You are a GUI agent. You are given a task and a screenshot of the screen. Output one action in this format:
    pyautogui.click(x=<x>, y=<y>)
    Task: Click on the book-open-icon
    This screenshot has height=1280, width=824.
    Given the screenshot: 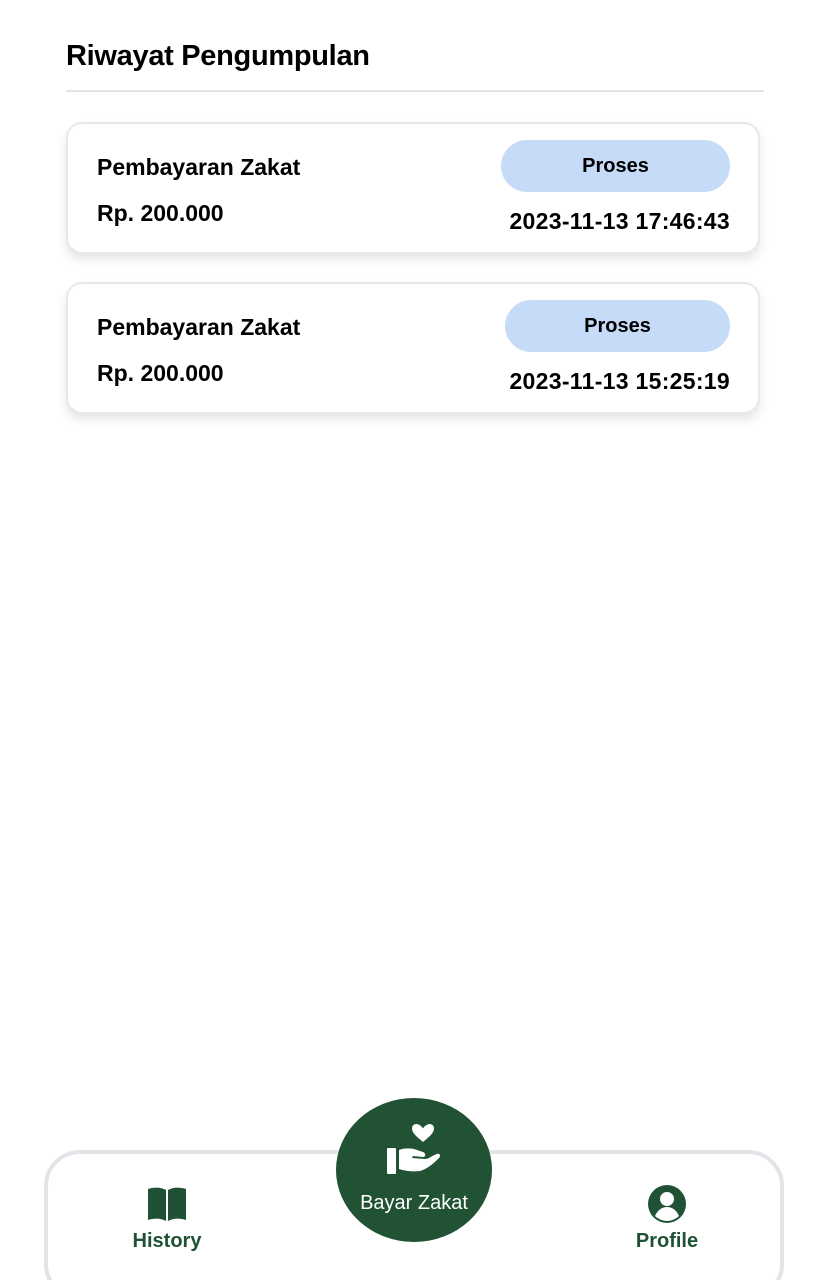 What is the action you would take?
    pyautogui.click(x=167, y=1204)
    